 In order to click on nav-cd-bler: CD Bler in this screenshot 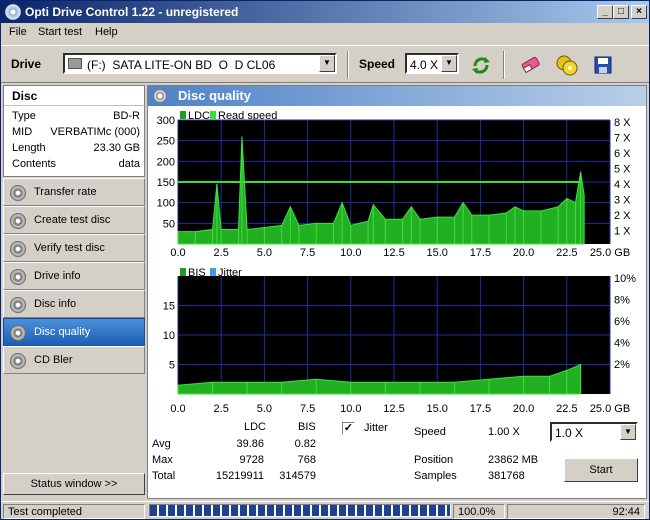, I will do `click(74, 360)`.